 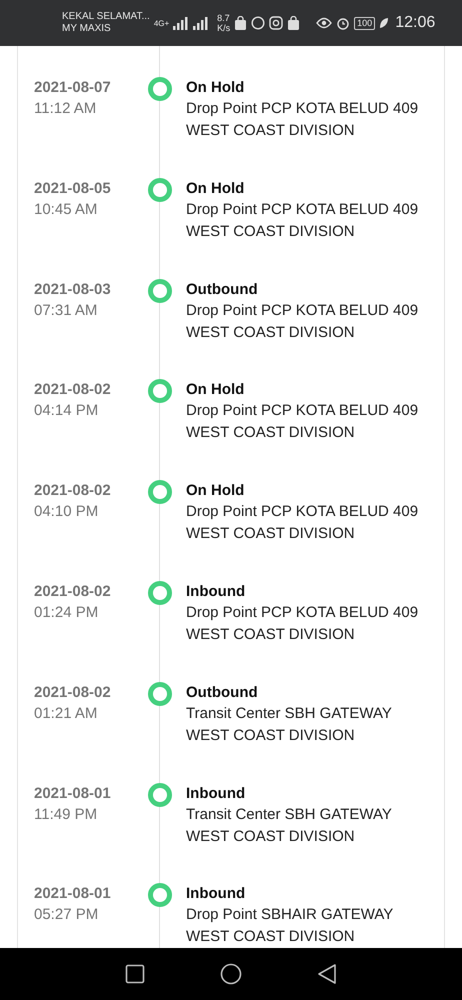 I want to click on carrier-name: MY MAXIS, so click(x=87, y=29).